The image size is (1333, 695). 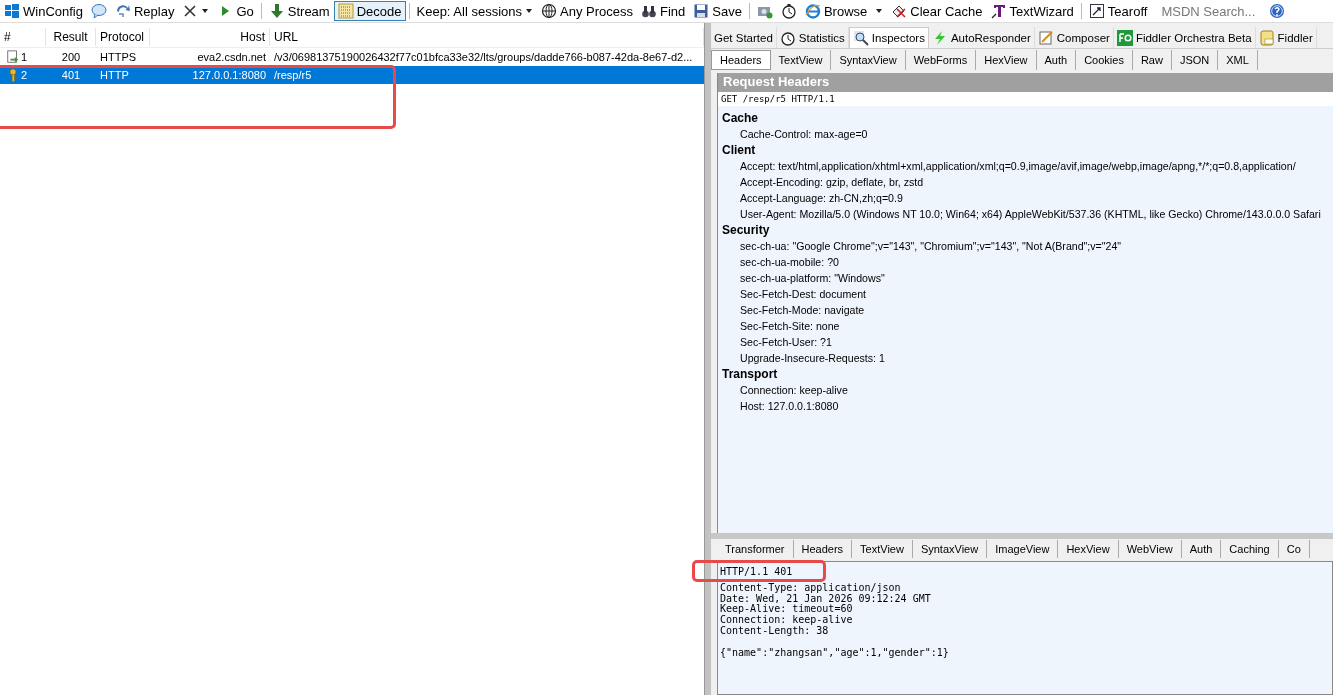 What do you see at coordinates (649, 11) in the screenshot?
I see `binoculars-icon` at bounding box center [649, 11].